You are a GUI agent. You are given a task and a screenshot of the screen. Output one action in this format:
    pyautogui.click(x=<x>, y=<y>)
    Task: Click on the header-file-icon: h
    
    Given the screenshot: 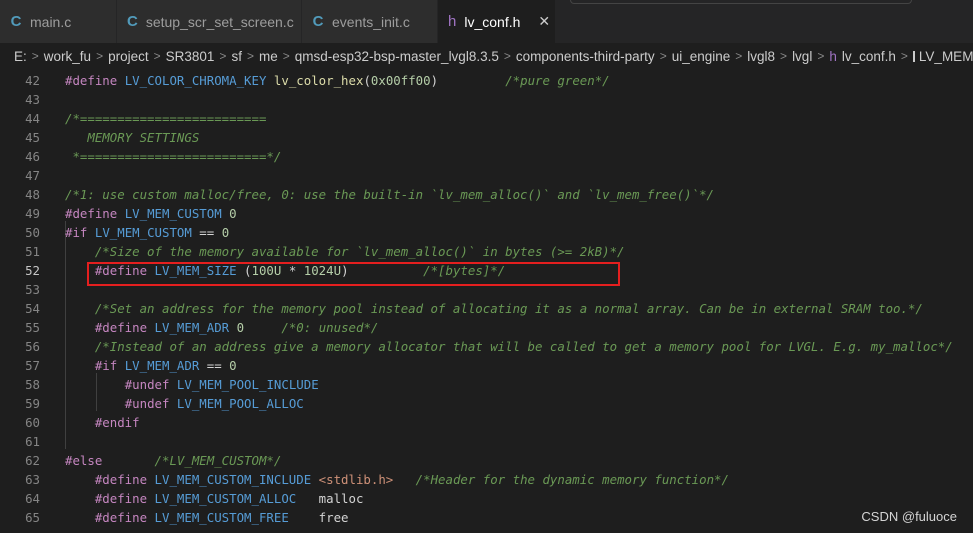 What is the action you would take?
    pyautogui.click(x=833, y=56)
    